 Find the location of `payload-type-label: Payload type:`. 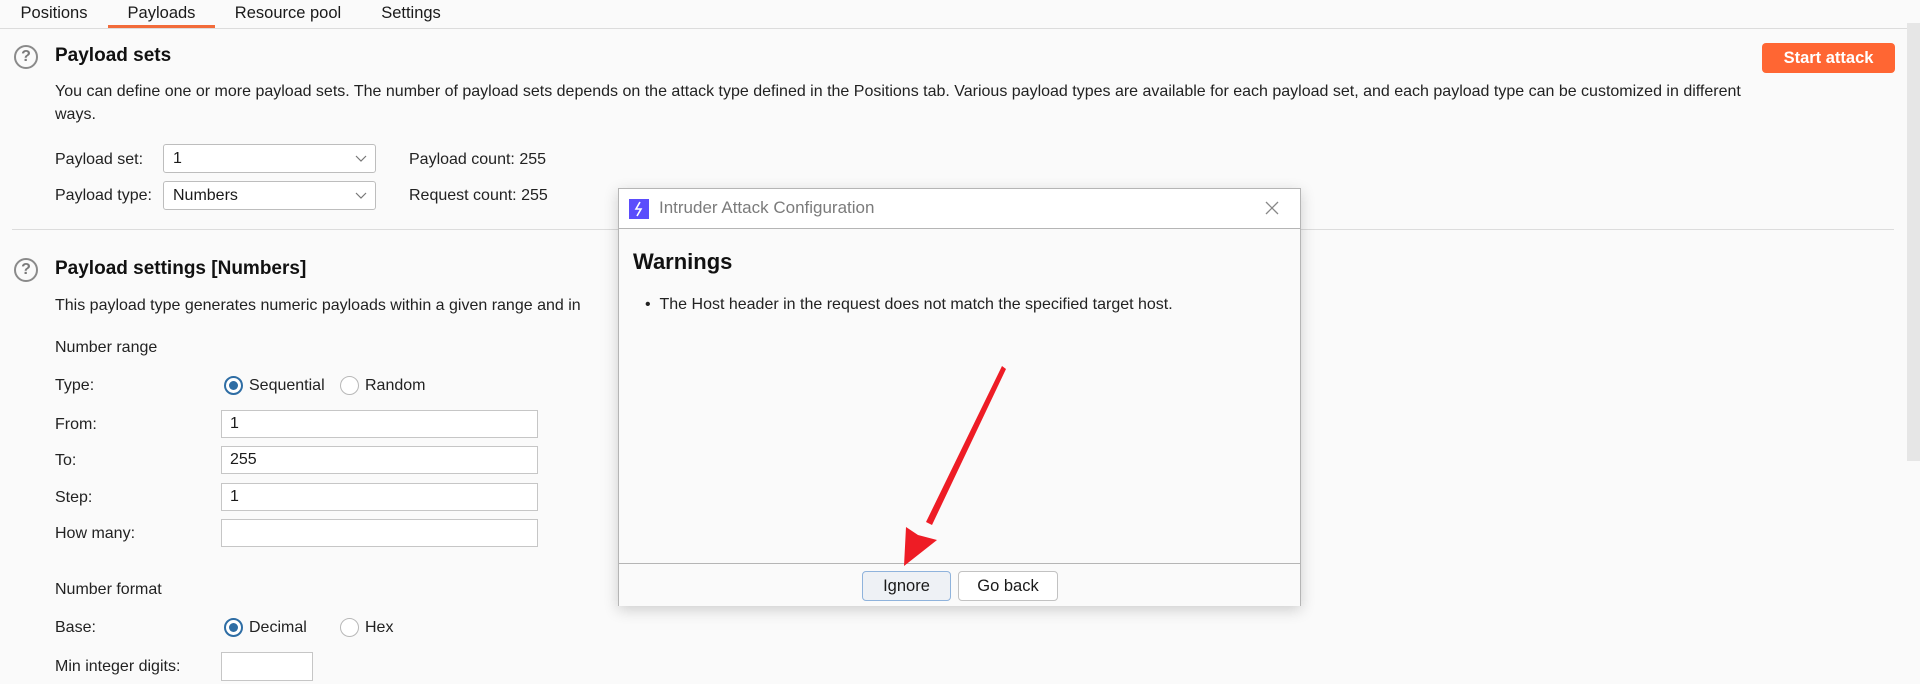

payload-type-label: Payload type: is located at coordinates (103, 195).